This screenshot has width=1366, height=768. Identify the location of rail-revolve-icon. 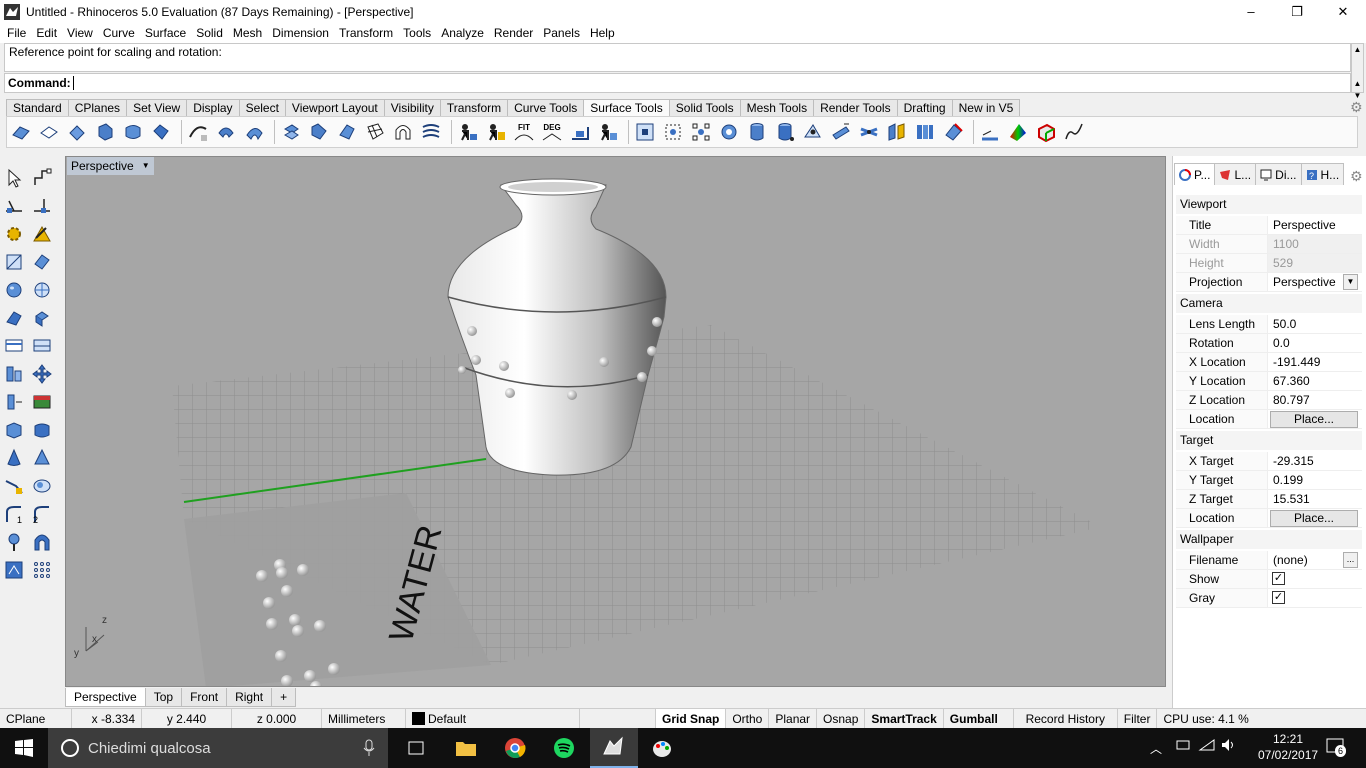
(161, 132).